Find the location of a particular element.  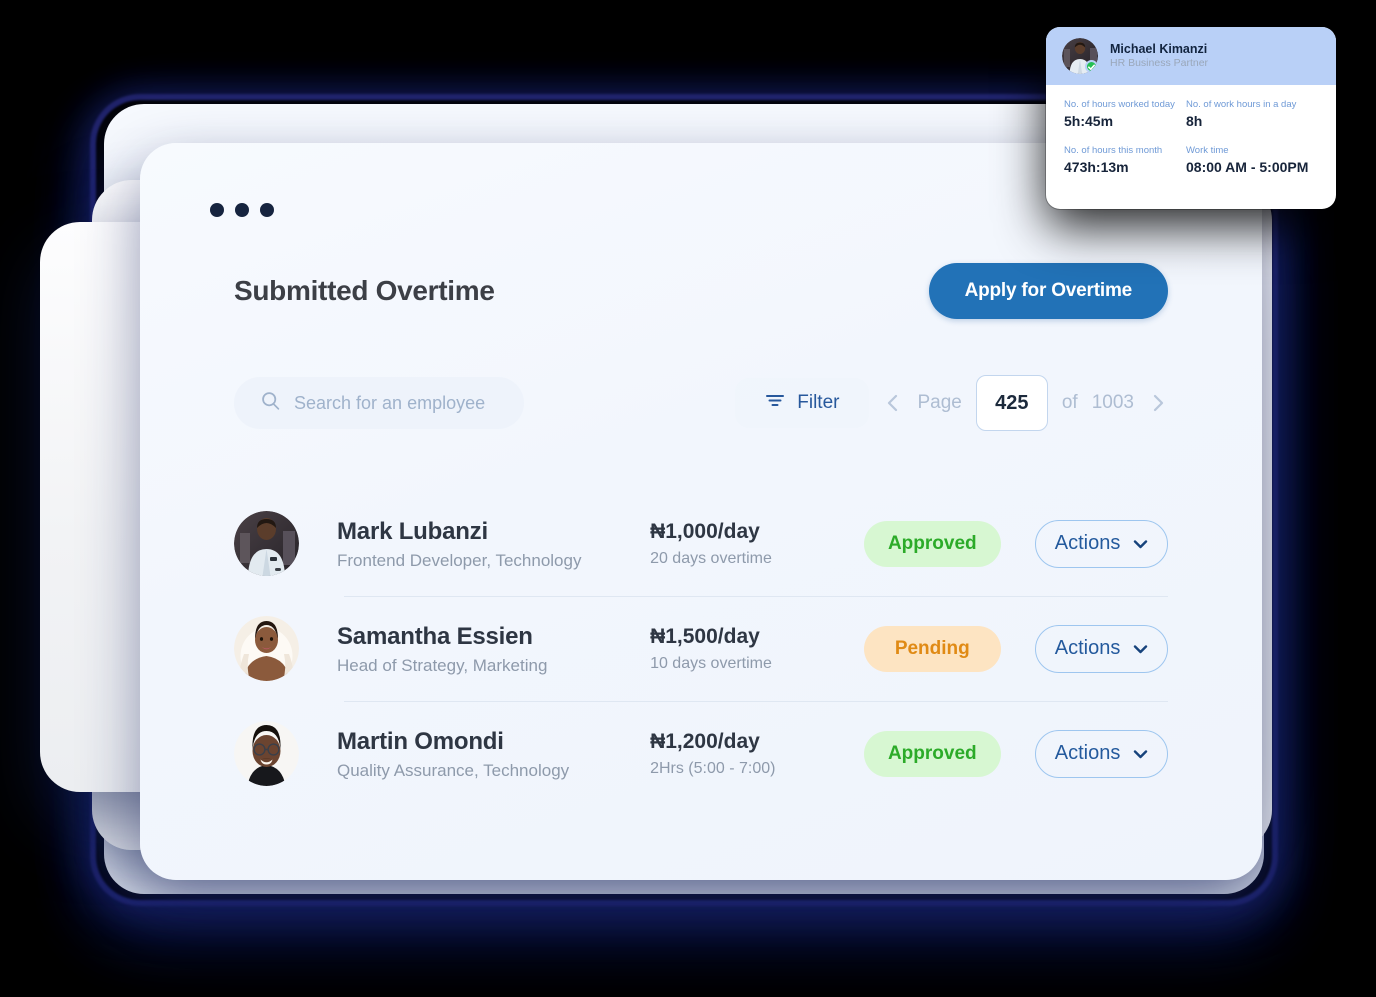

next-page-button is located at coordinates (1158, 403).